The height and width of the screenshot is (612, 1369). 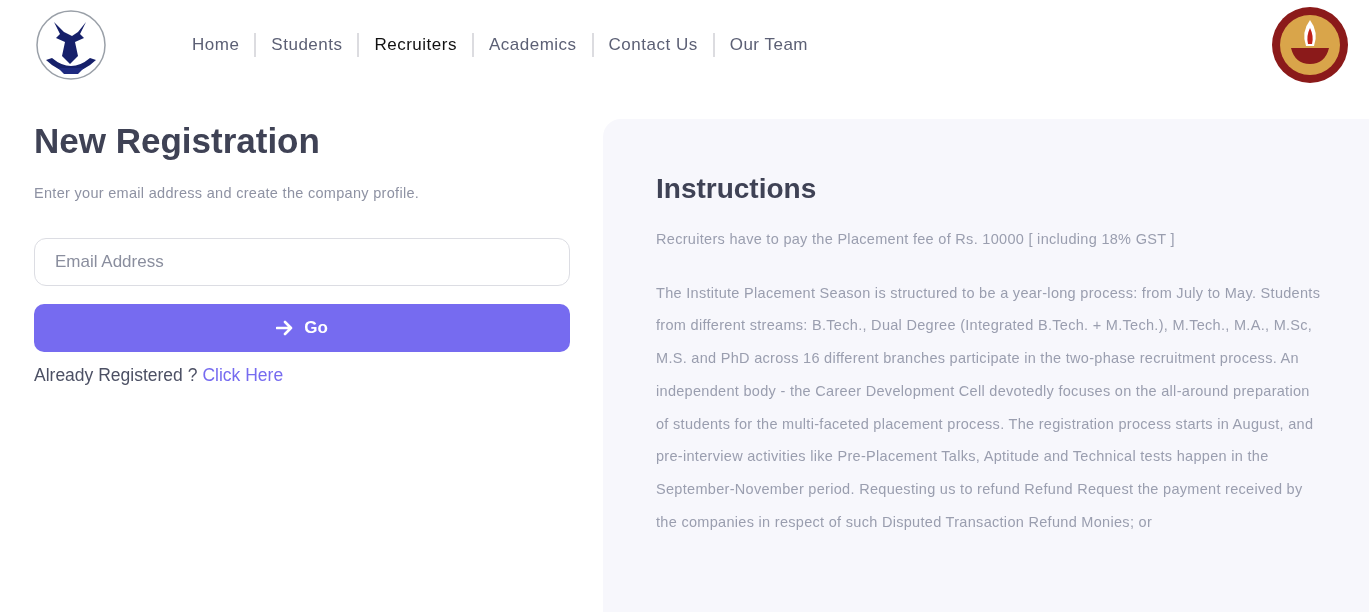 What do you see at coordinates (415, 45) in the screenshot?
I see `nav-link: Recruiters` at bounding box center [415, 45].